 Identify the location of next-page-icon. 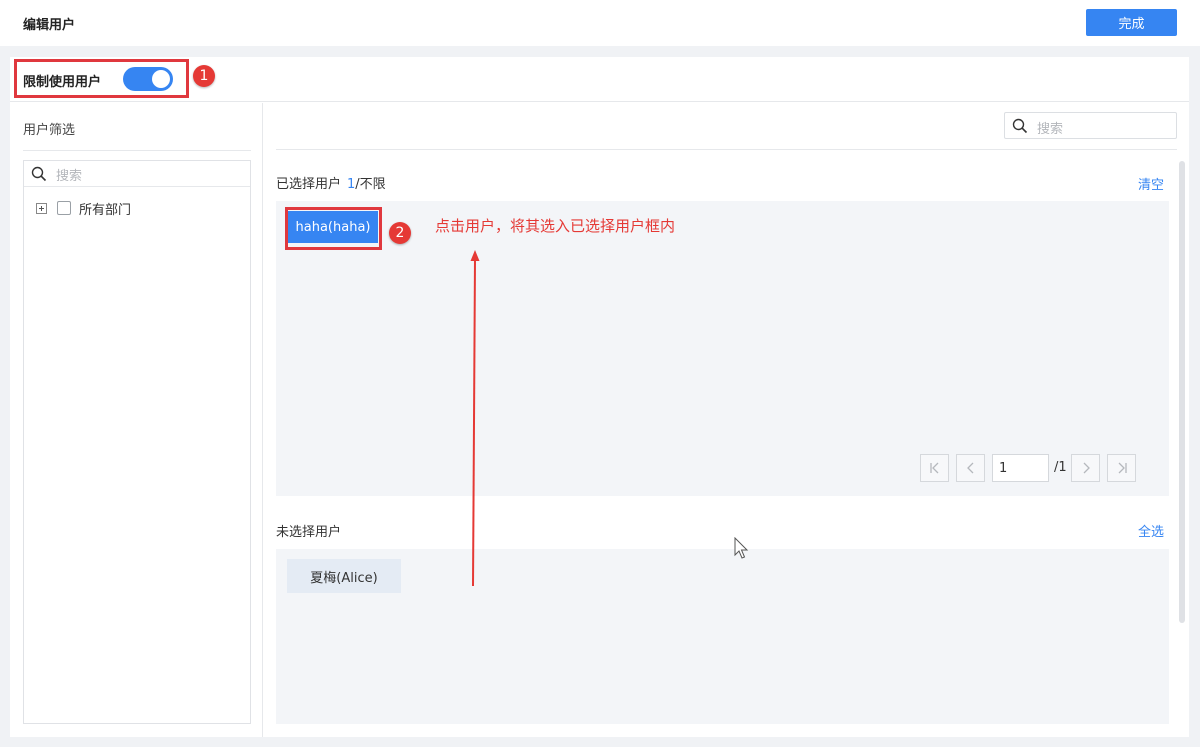
(1085, 468).